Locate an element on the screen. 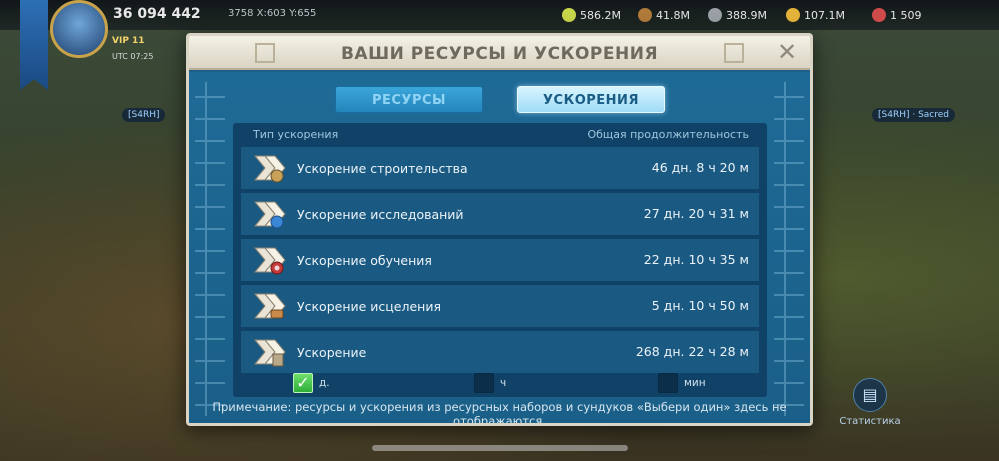 The width and height of the screenshot is (999, 461). checkbox-days: ✓ is located at coordinates (303, 383).